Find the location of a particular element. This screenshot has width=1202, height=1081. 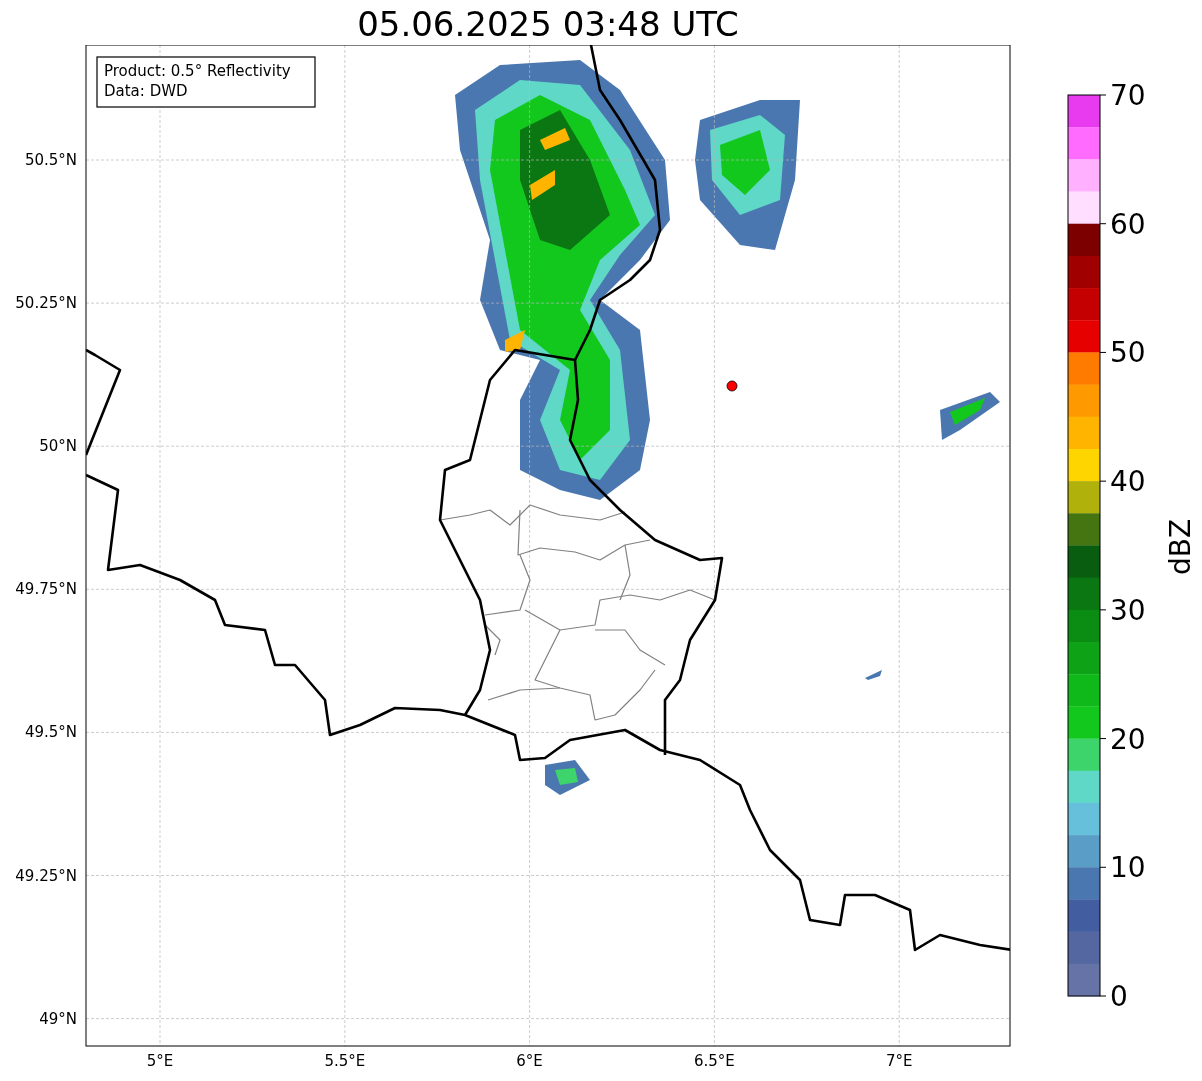

colorbar-tick-label: 60 is located at coordinates (1128, 224).